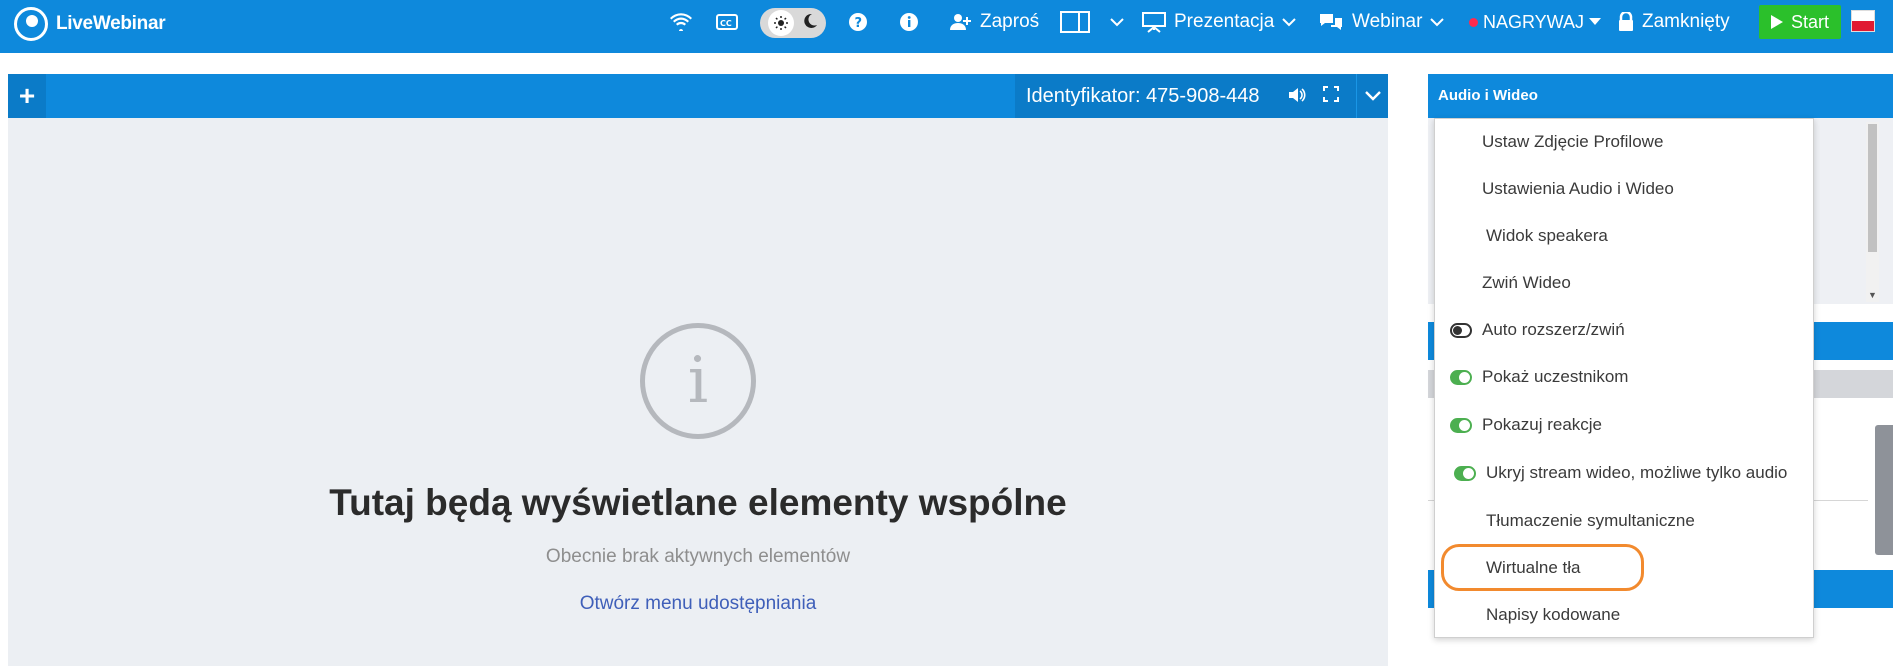 The height and width of the screenshot is (666, 1893). I want to click on menu-item-speaker-view: Widok speakera, so click(1625, 236).